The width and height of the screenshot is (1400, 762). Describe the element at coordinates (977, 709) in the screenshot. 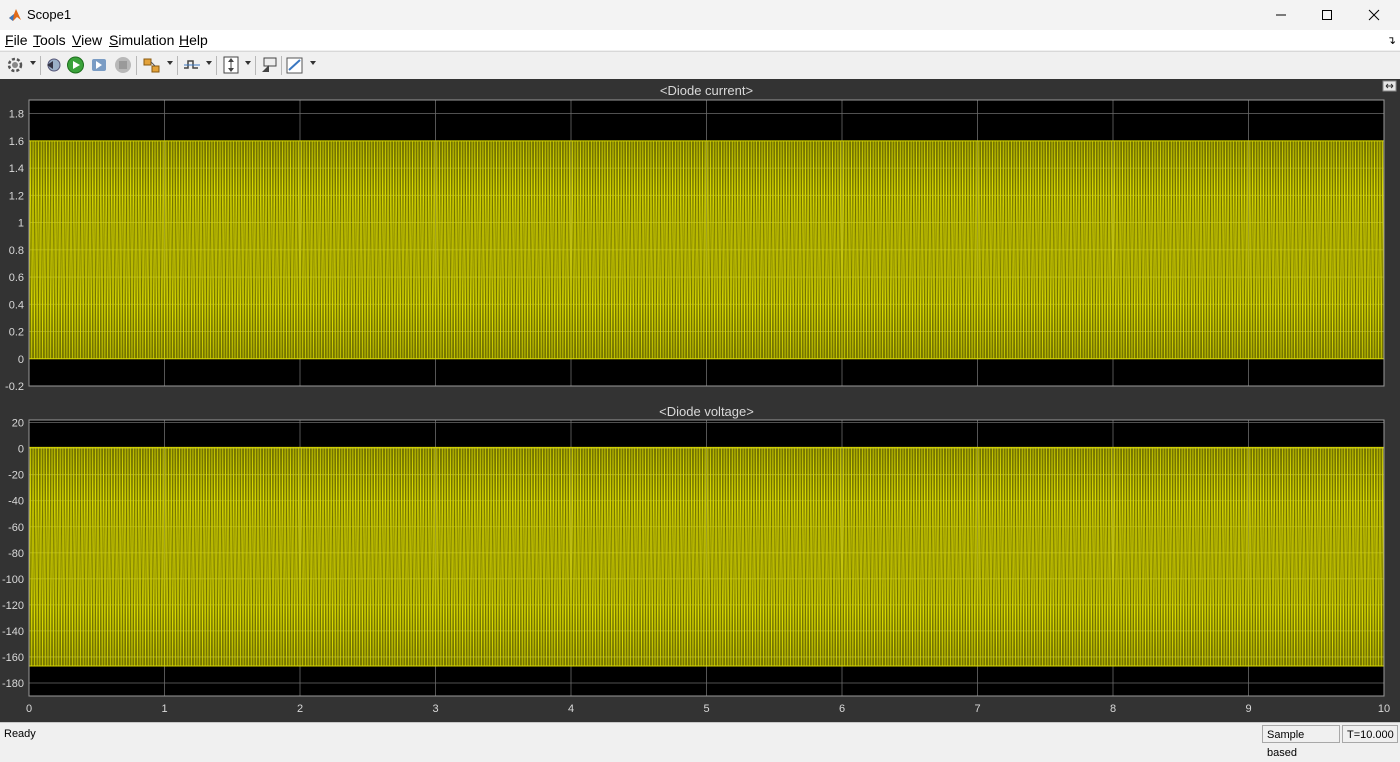

I see `x-tick-label: 7` at that location.